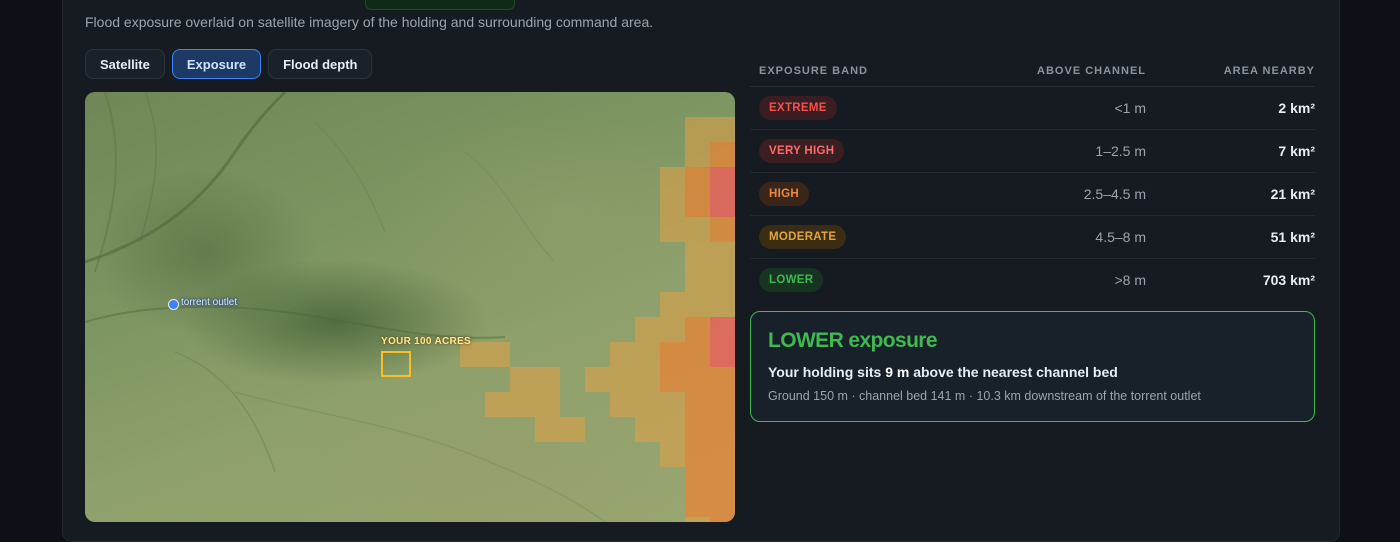 The image size is (1400, 542). I want to click on band-cell: HIGH, so click(864, 194).